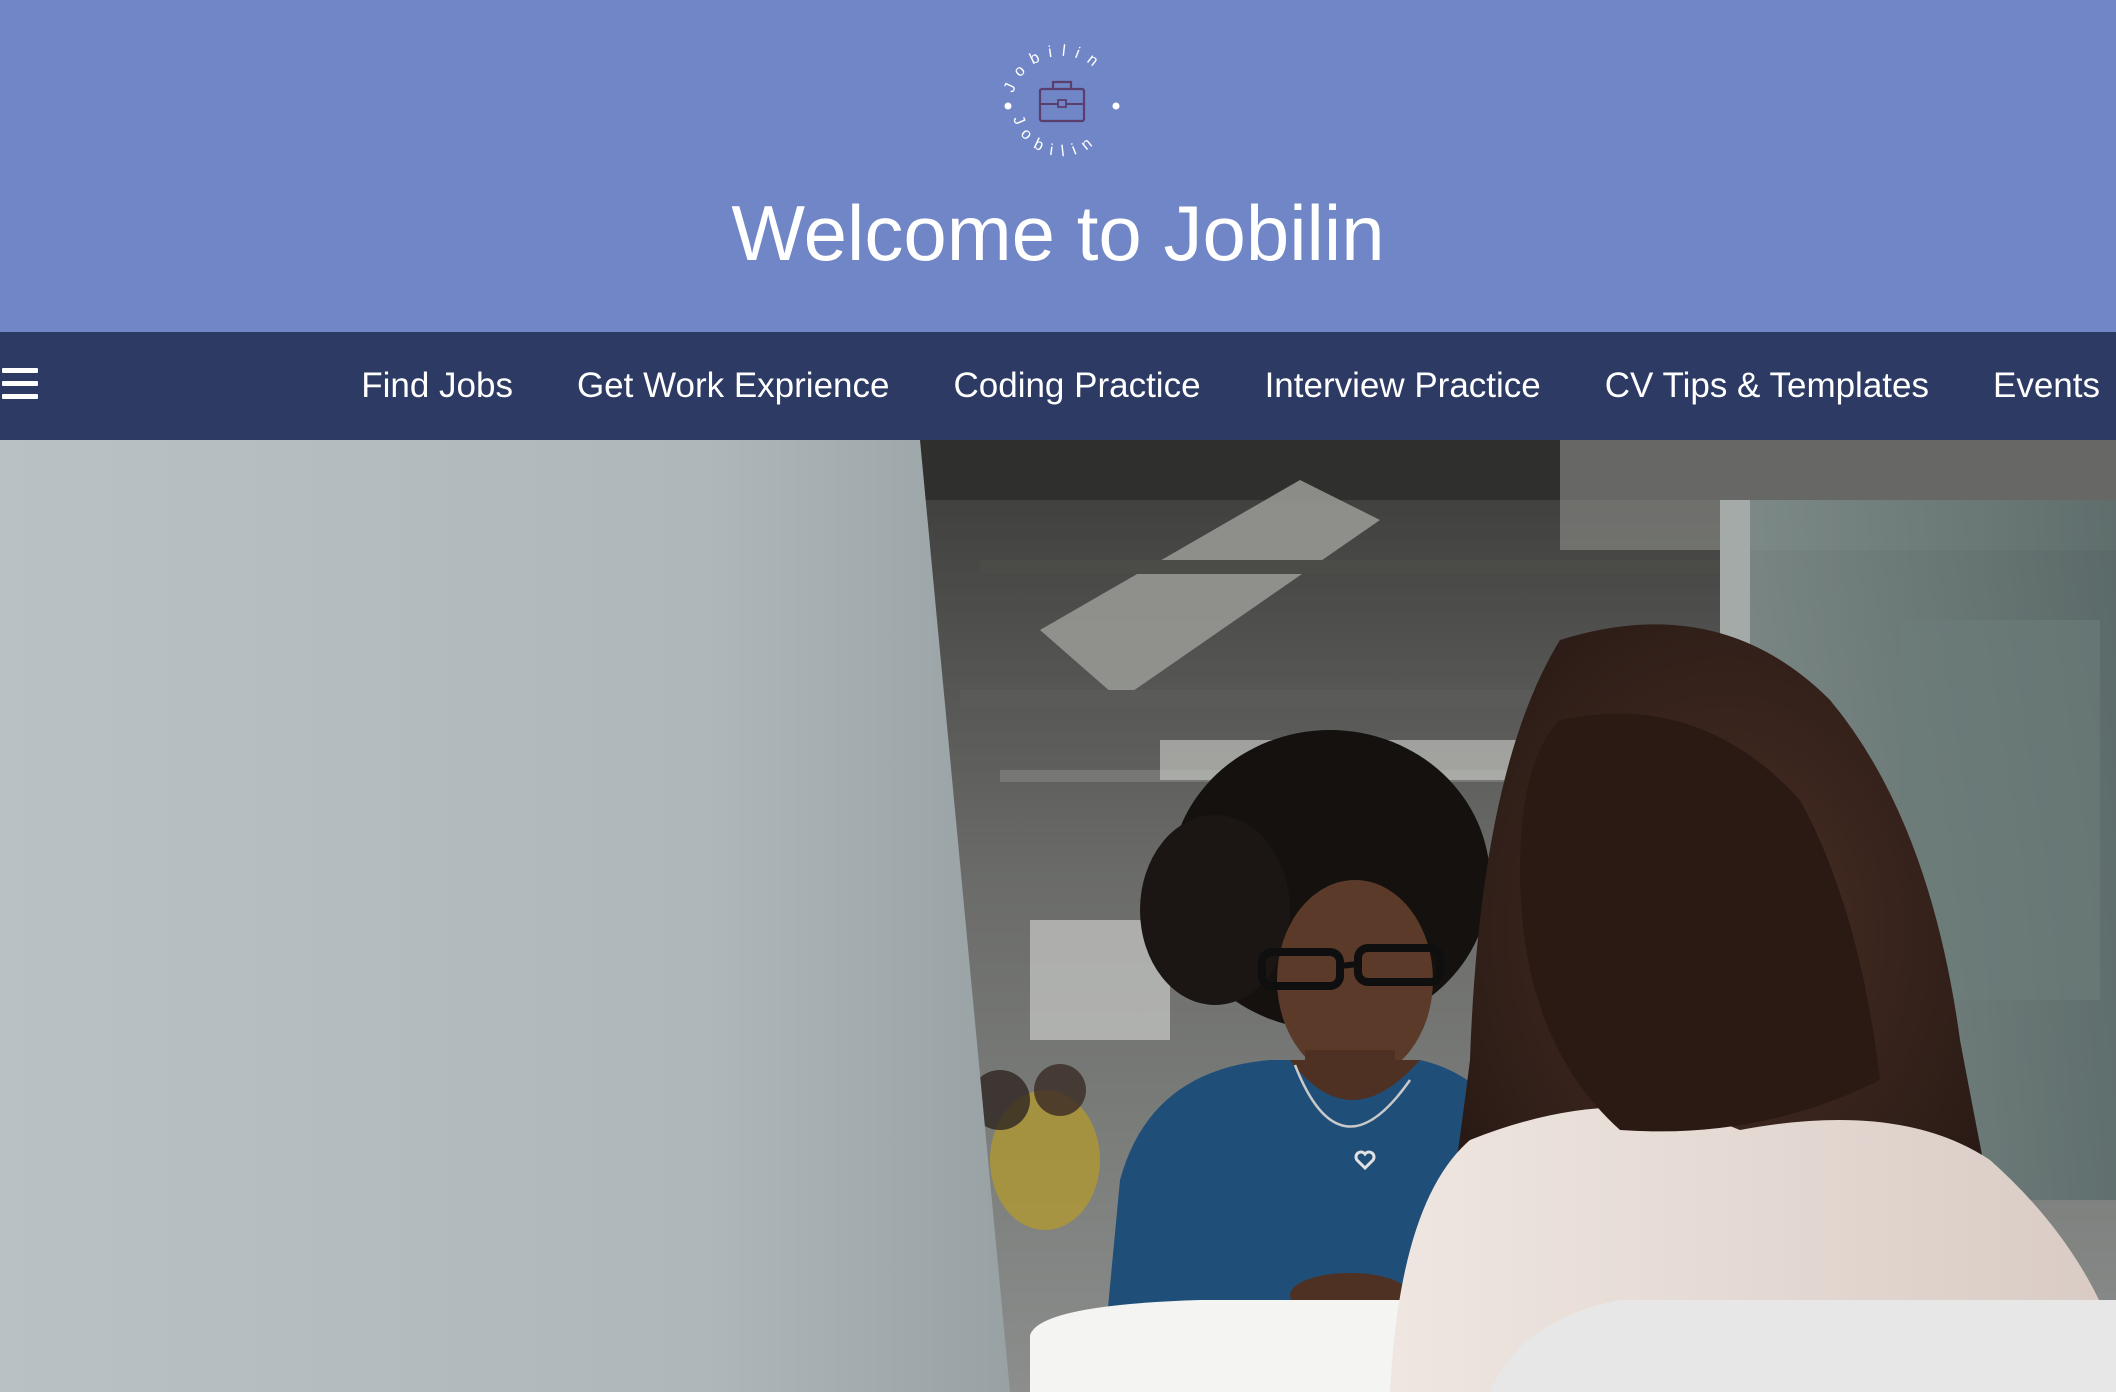  Describe the element at coordinates (1767, 386) in the screenshot. I see `nav-item-cv-tips-templates: CV Tips & Templates` at that location.